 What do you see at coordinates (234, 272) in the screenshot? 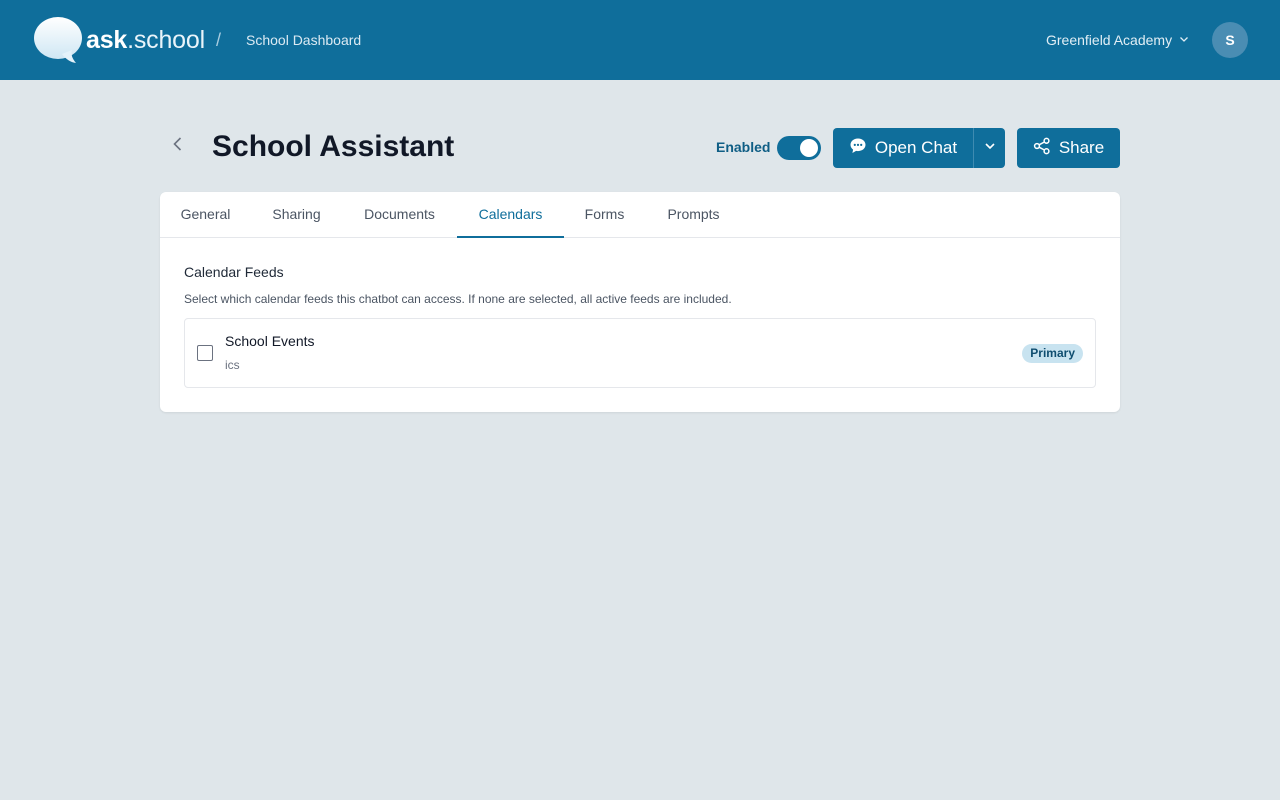
I see `section-title: Calendar Feeds` at bounding box center [234, 272].